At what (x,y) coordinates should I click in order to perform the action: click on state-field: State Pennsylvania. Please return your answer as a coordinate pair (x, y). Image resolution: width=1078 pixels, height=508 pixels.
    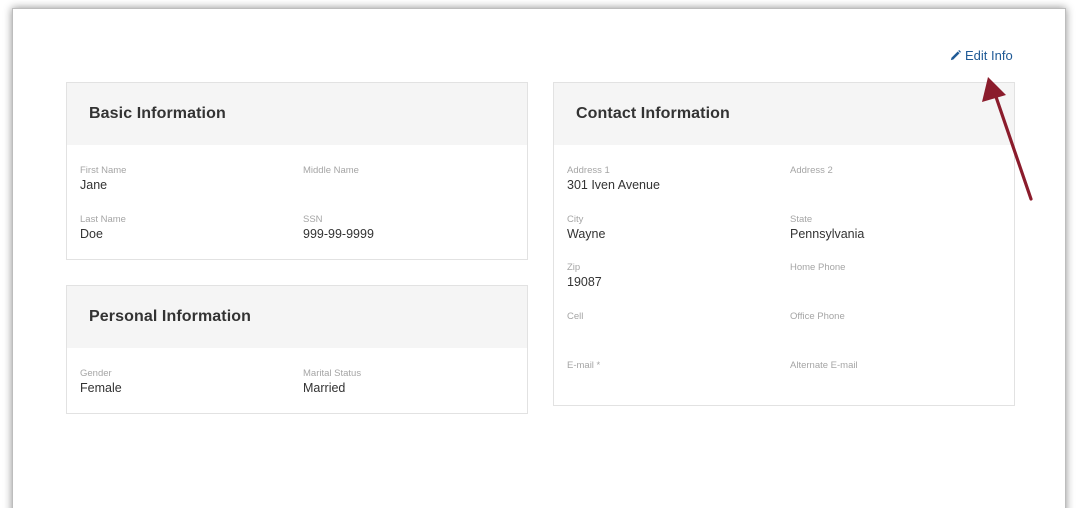
    Looking at the image, I should click on (827, 228).